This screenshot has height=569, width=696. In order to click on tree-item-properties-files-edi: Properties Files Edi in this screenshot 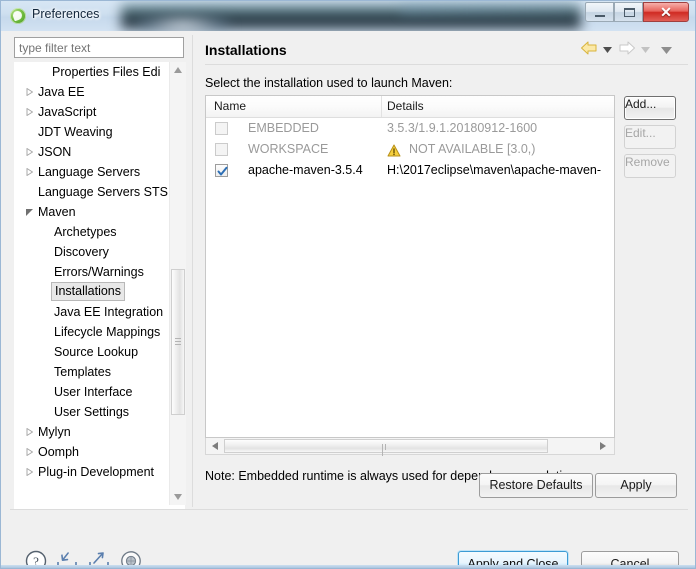, I will do `click(92, 72)`.